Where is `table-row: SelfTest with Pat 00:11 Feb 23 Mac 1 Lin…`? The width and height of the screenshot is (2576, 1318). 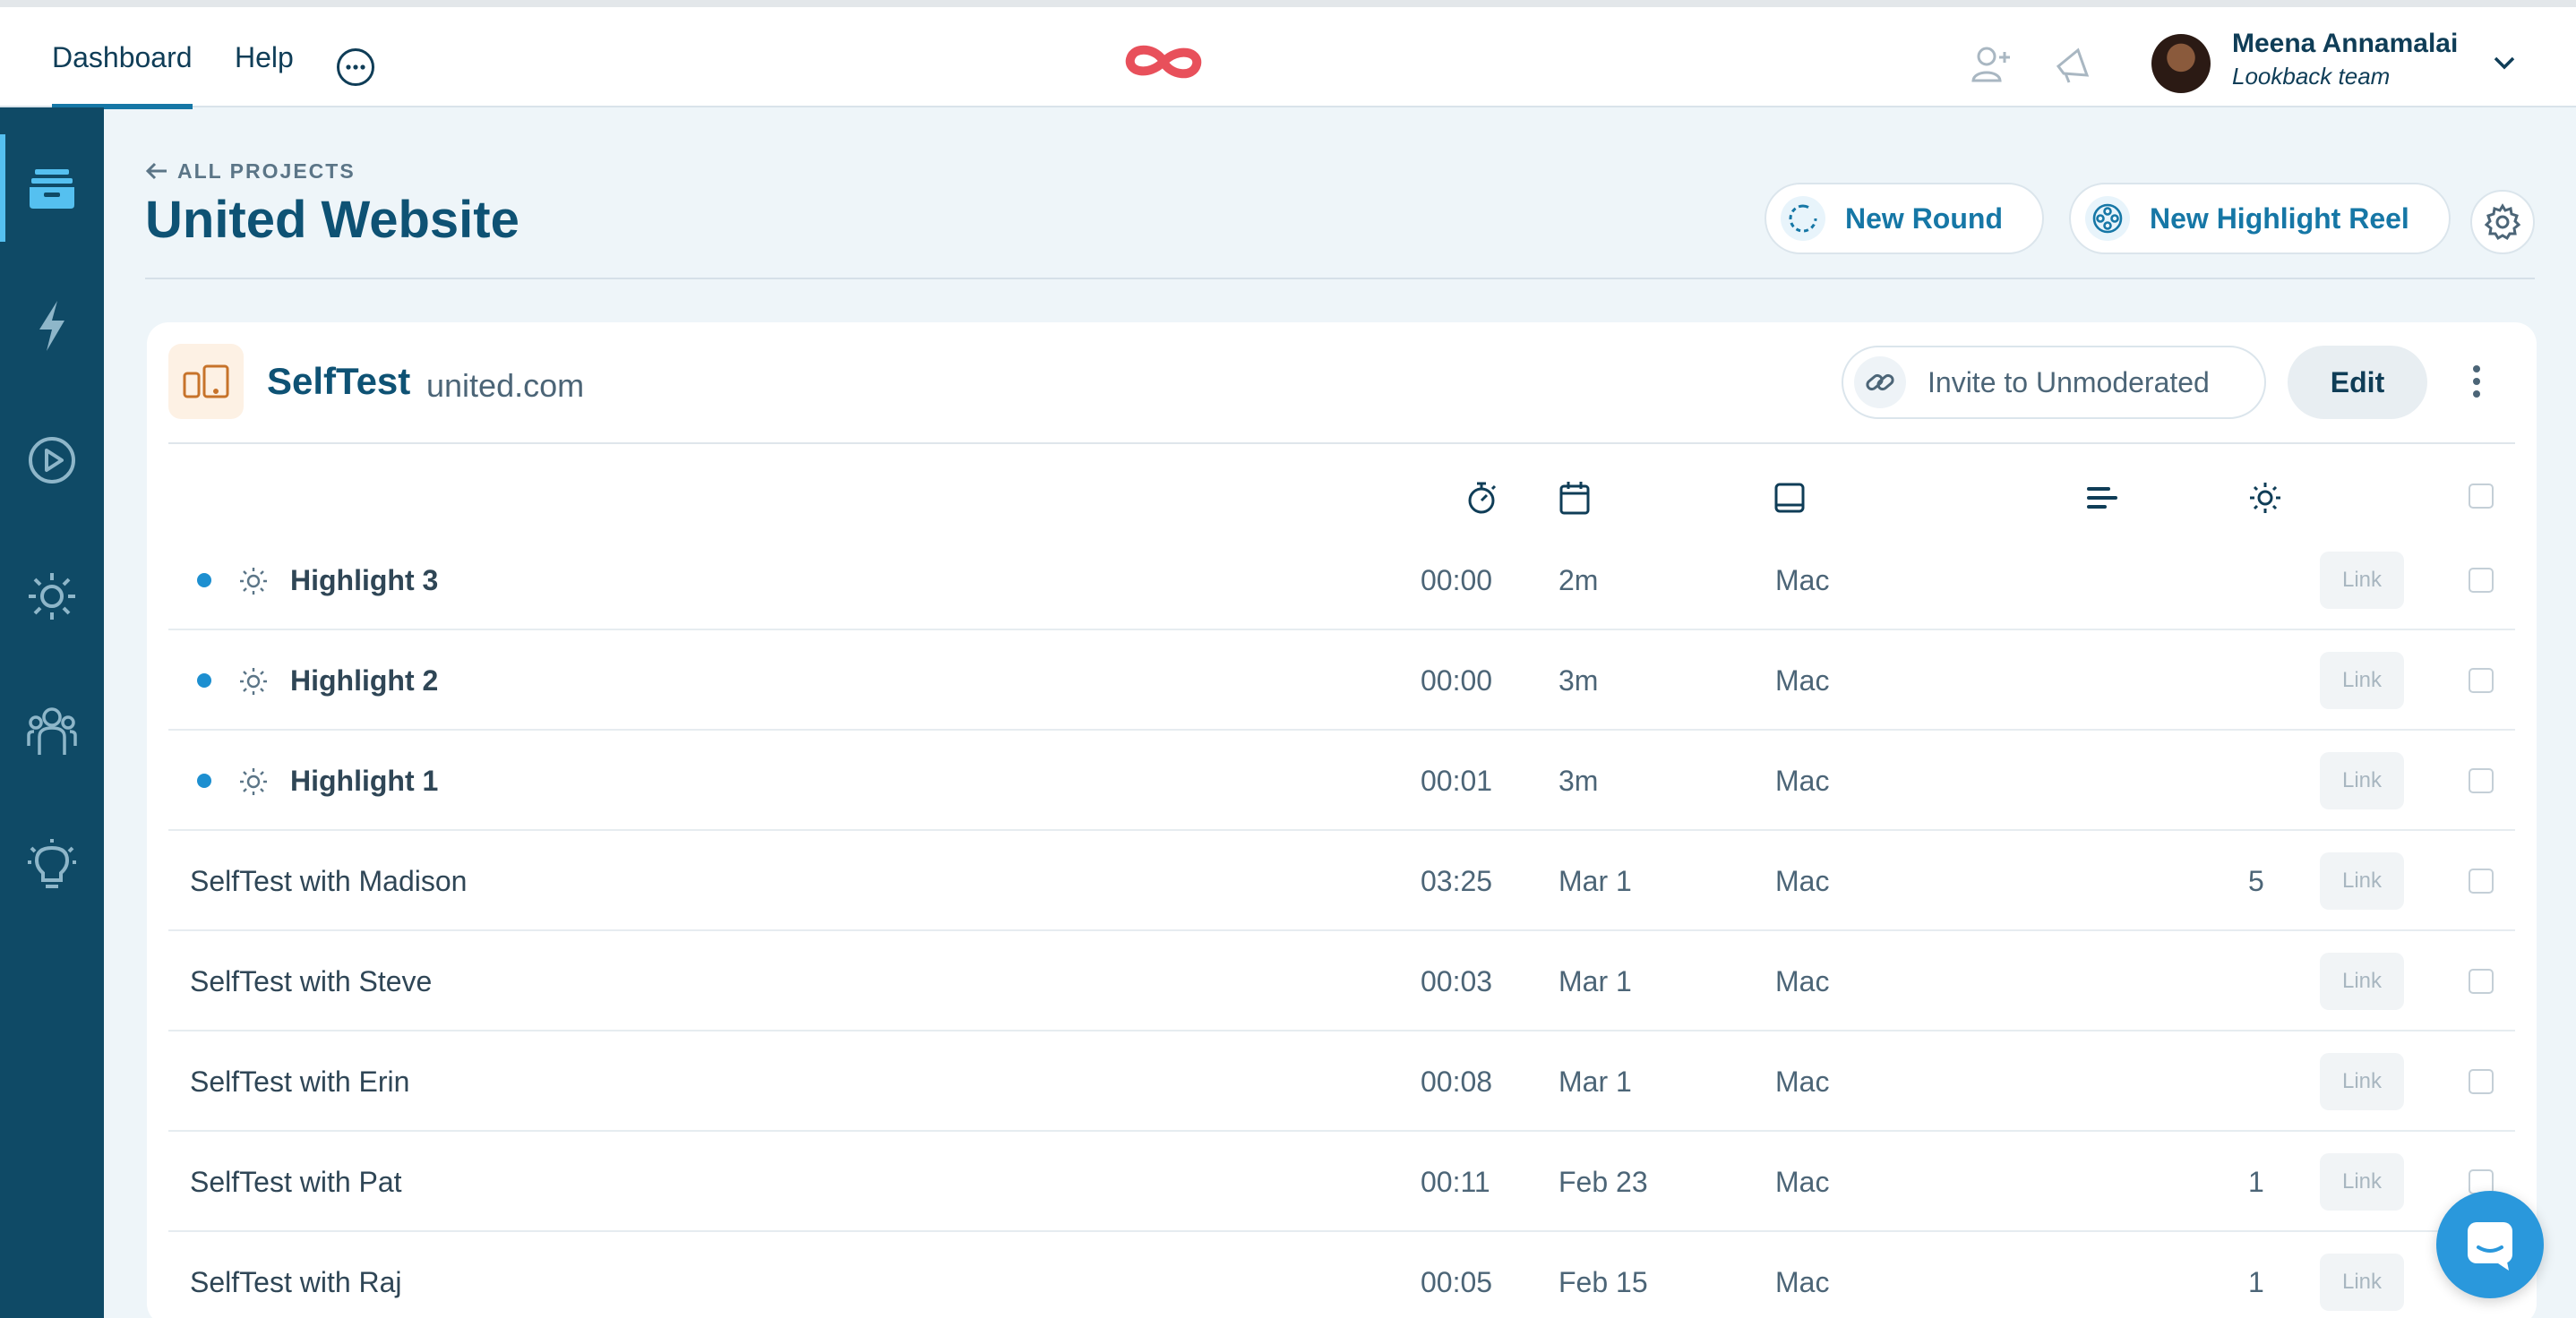 table-row: SelfTest with Pat 00:11 Feb 23 Mac 1 Lin… is located at coordinates (1341, 1182).